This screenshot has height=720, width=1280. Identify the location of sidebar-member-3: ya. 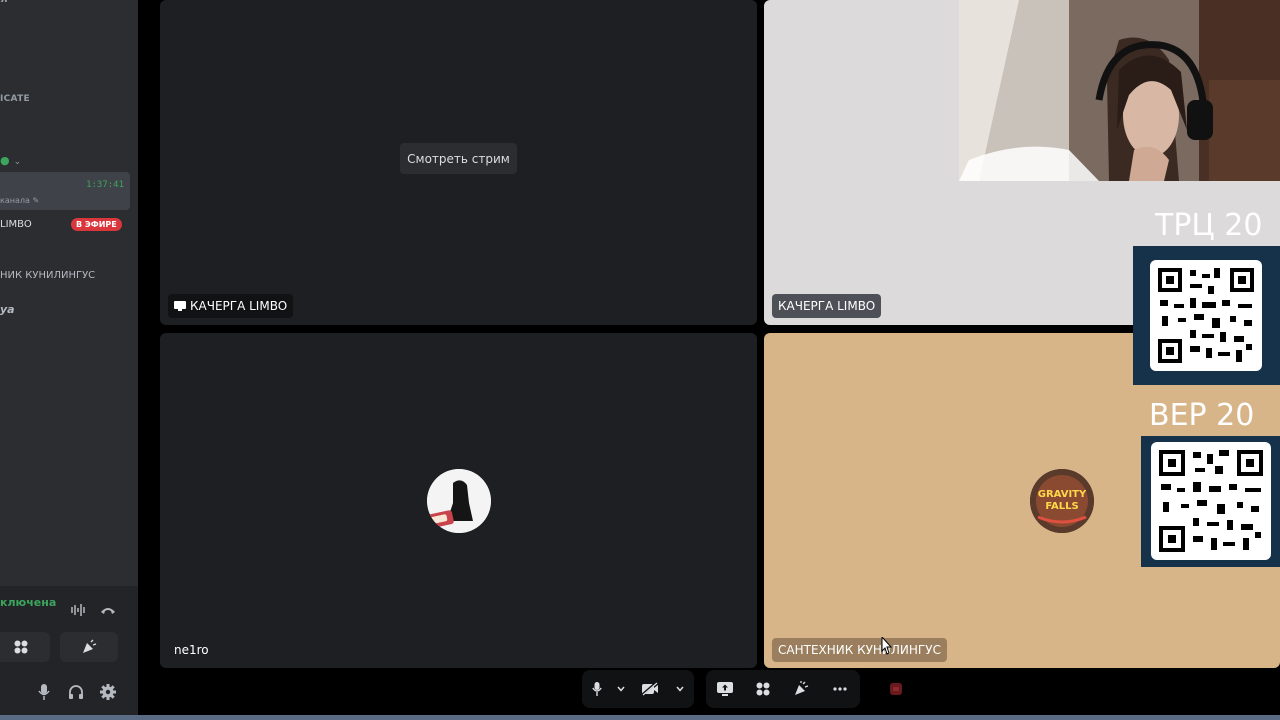
(7, 309).